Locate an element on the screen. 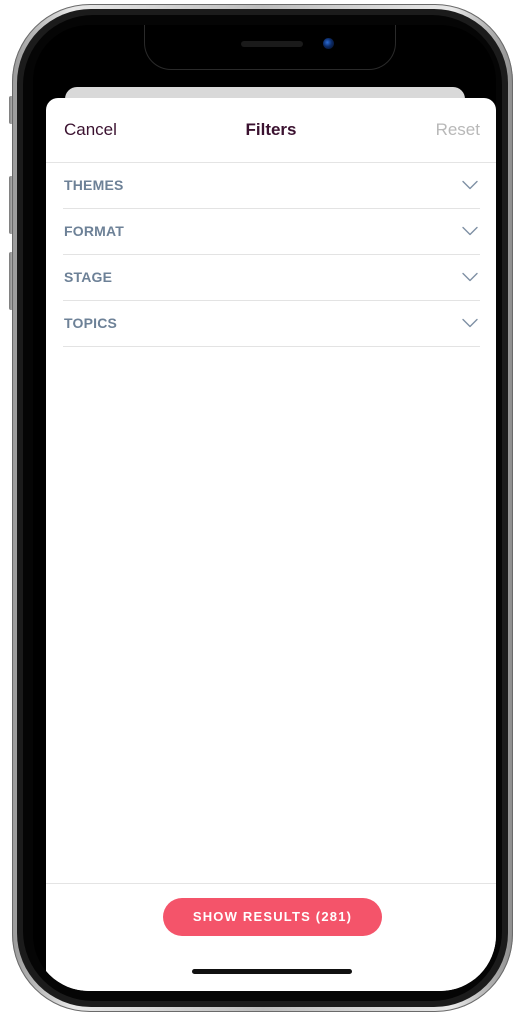 Image resolution: width=513 pixels, height=1016 pixels. speaker-grille is located at coordinates (272, 44).